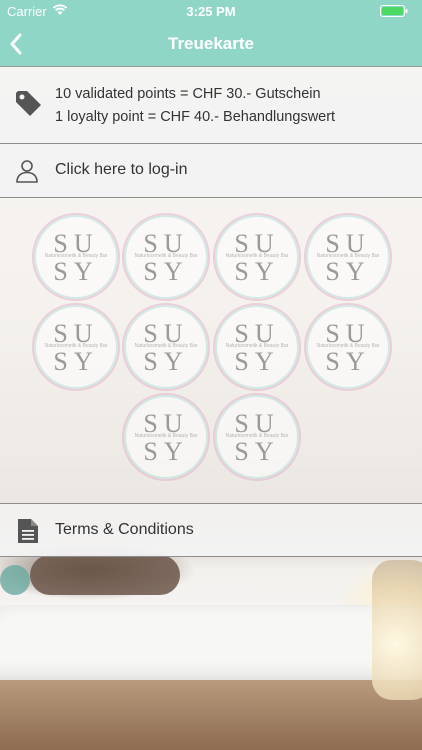 The image size is (422, 750). I want to click on status-bar: Carrier 3:25 PM, so click(211, 11).